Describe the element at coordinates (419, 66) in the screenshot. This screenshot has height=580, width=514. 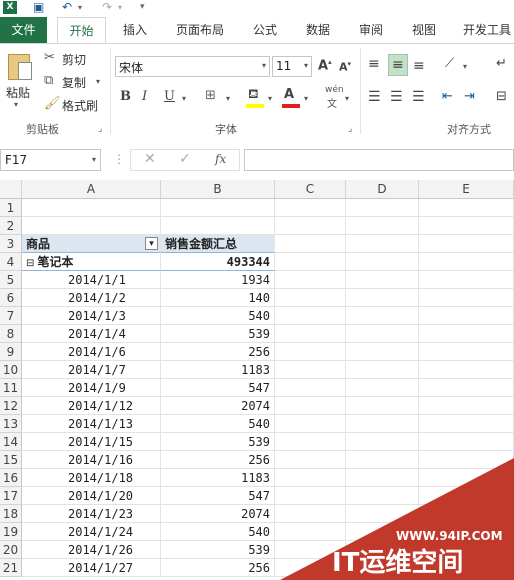
I see `align-bottom-icon: ≡` at that location.